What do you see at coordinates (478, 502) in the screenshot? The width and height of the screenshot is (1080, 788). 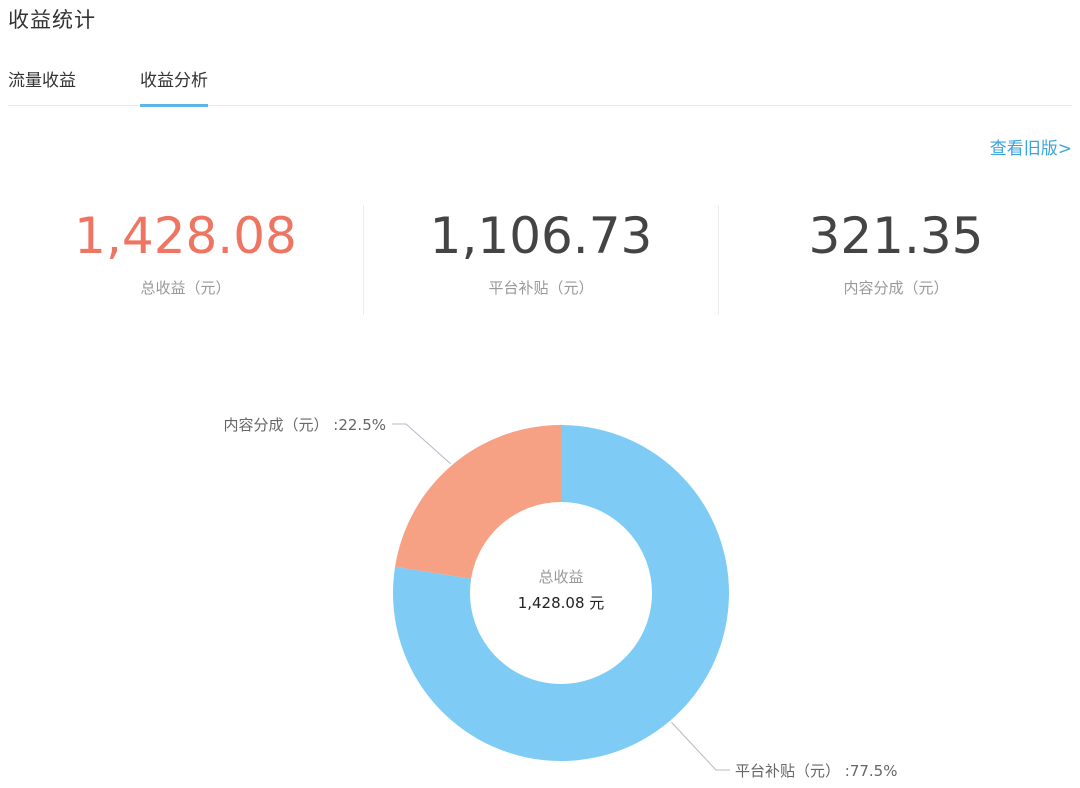 I see `slice-content-share` at bounding box center [478, 502].